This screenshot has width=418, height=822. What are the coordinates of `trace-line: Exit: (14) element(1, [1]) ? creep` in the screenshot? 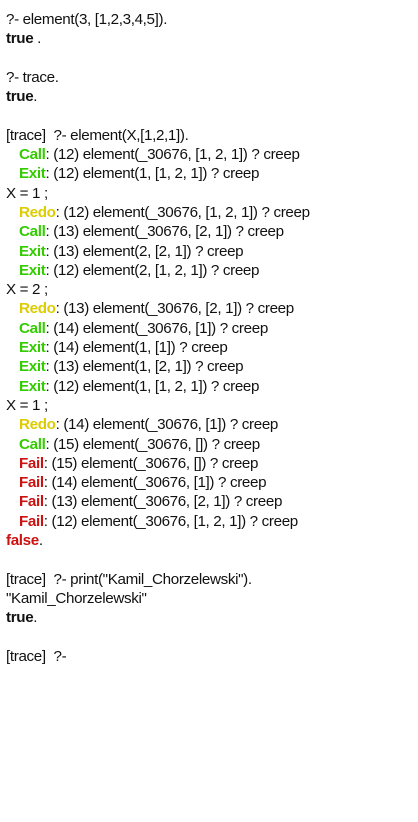 It's located at (123, 348).